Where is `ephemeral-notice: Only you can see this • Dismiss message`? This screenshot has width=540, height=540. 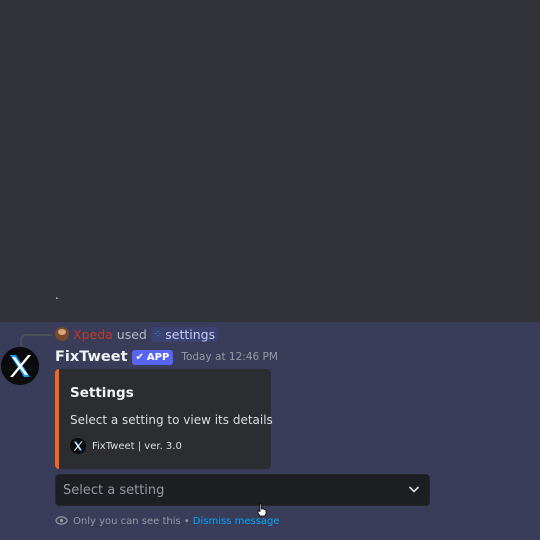 ephemeral-notice: Only you can see this • Dismiss message is located at coordinates (167, 521).